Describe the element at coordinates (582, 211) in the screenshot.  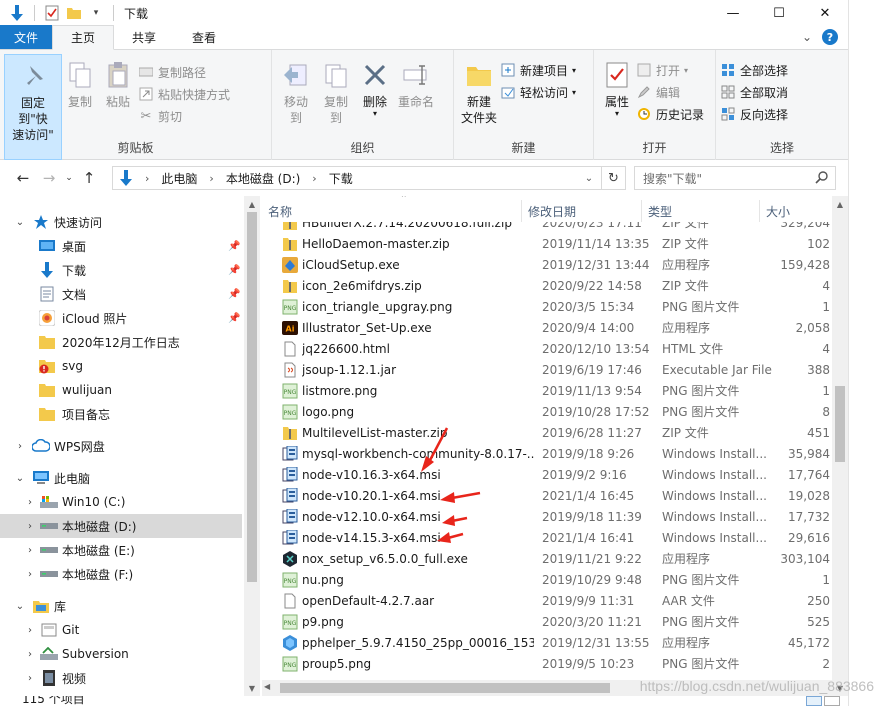
I see `column-header-date: 修改日期` at that location.